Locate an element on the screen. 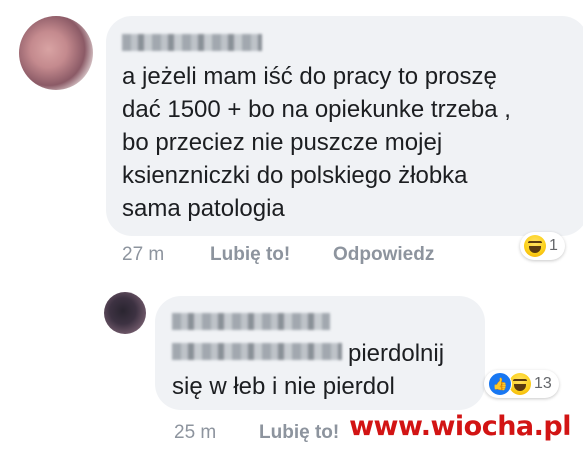 This screenshot has width=583, height=454. reply-author-name-pixelated is located at coordinates (251, 321).